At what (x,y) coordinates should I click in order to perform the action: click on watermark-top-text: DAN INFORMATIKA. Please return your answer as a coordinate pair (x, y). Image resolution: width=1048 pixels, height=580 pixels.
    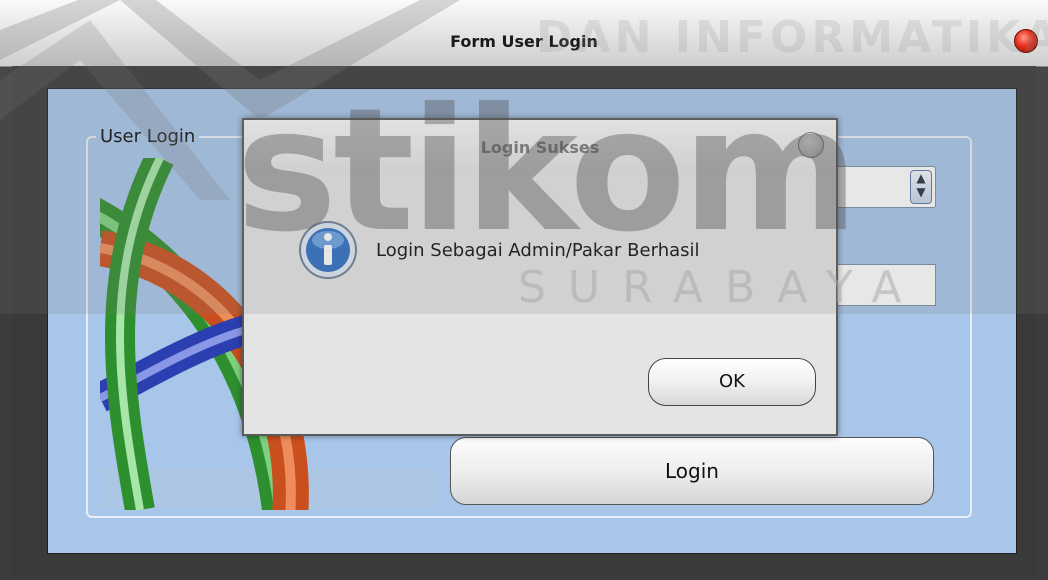
    Looking at the image, I should click on (792, 37).